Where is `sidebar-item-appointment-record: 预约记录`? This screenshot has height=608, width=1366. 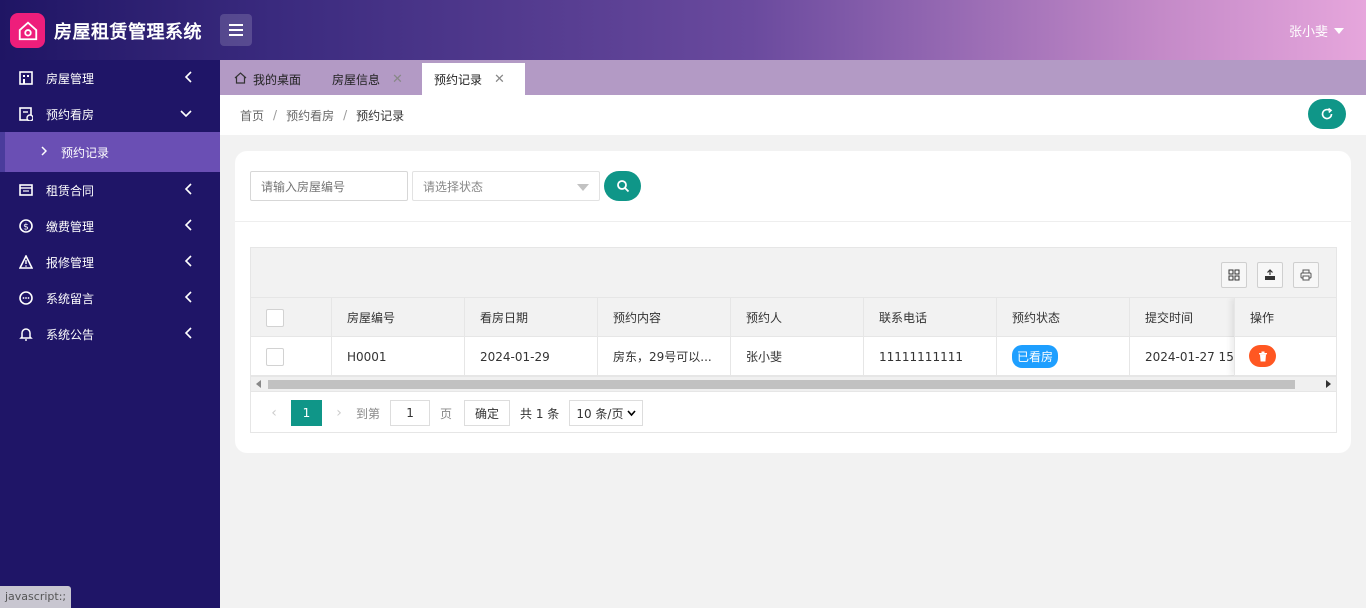
sidebar-item-appointment-record: 预约记录 is located at coordinates (110, 152).